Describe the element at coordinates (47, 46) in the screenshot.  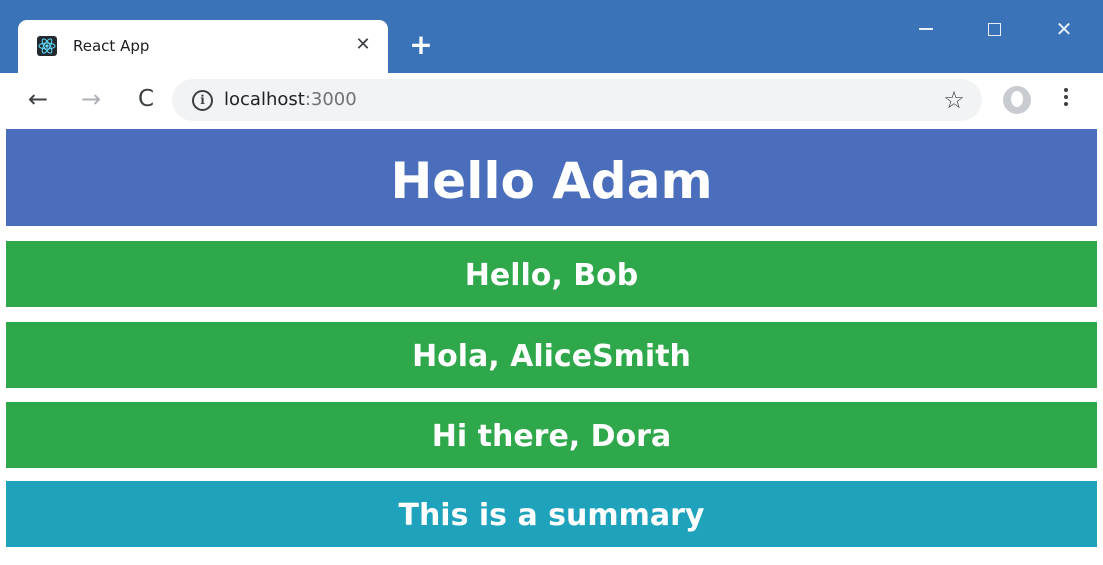
I see `react-logo-icon` at that location.